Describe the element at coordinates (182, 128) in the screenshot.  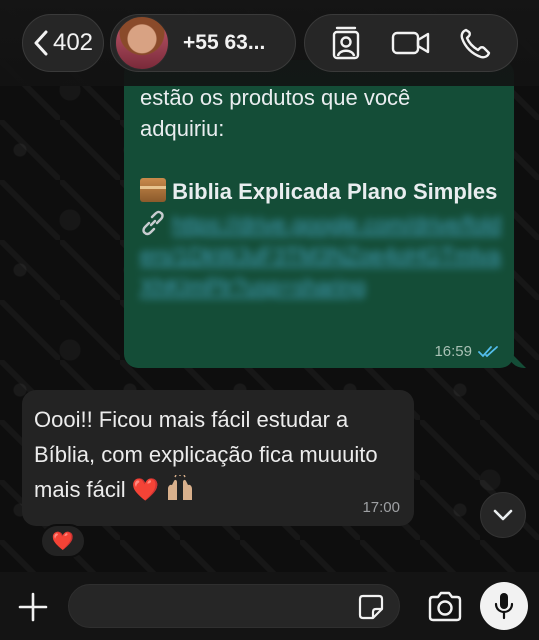
I see `message-text-line: adquiriu:` at that location.